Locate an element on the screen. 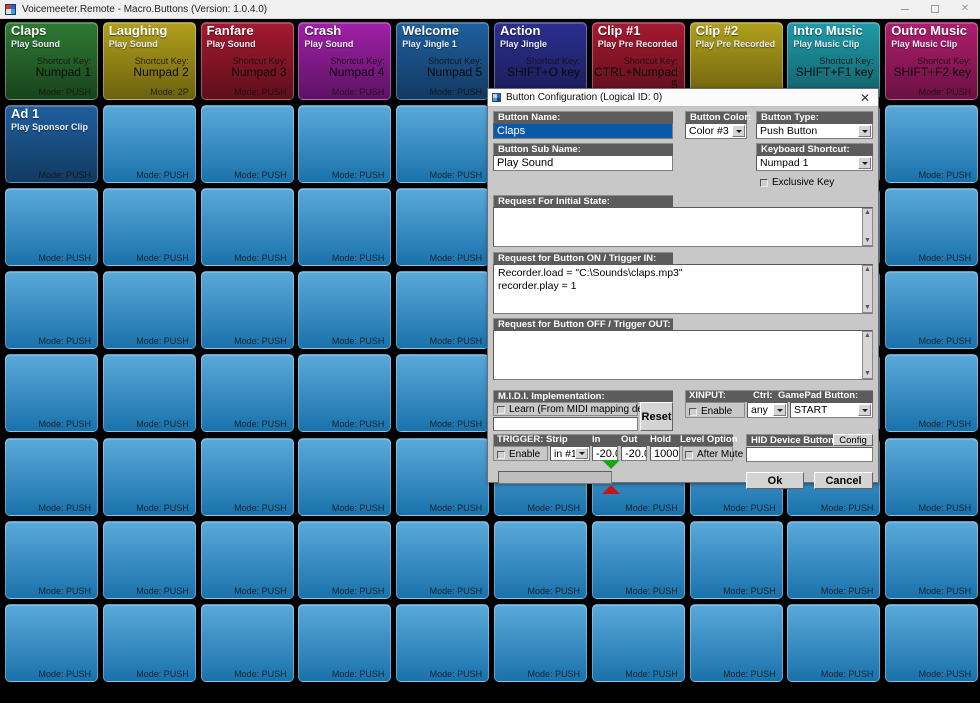 Image resolution: width=980 pixels, height=703 pixels. initial-state-scrollbar: ▲ ▼ is located at coordinates (867, 227).